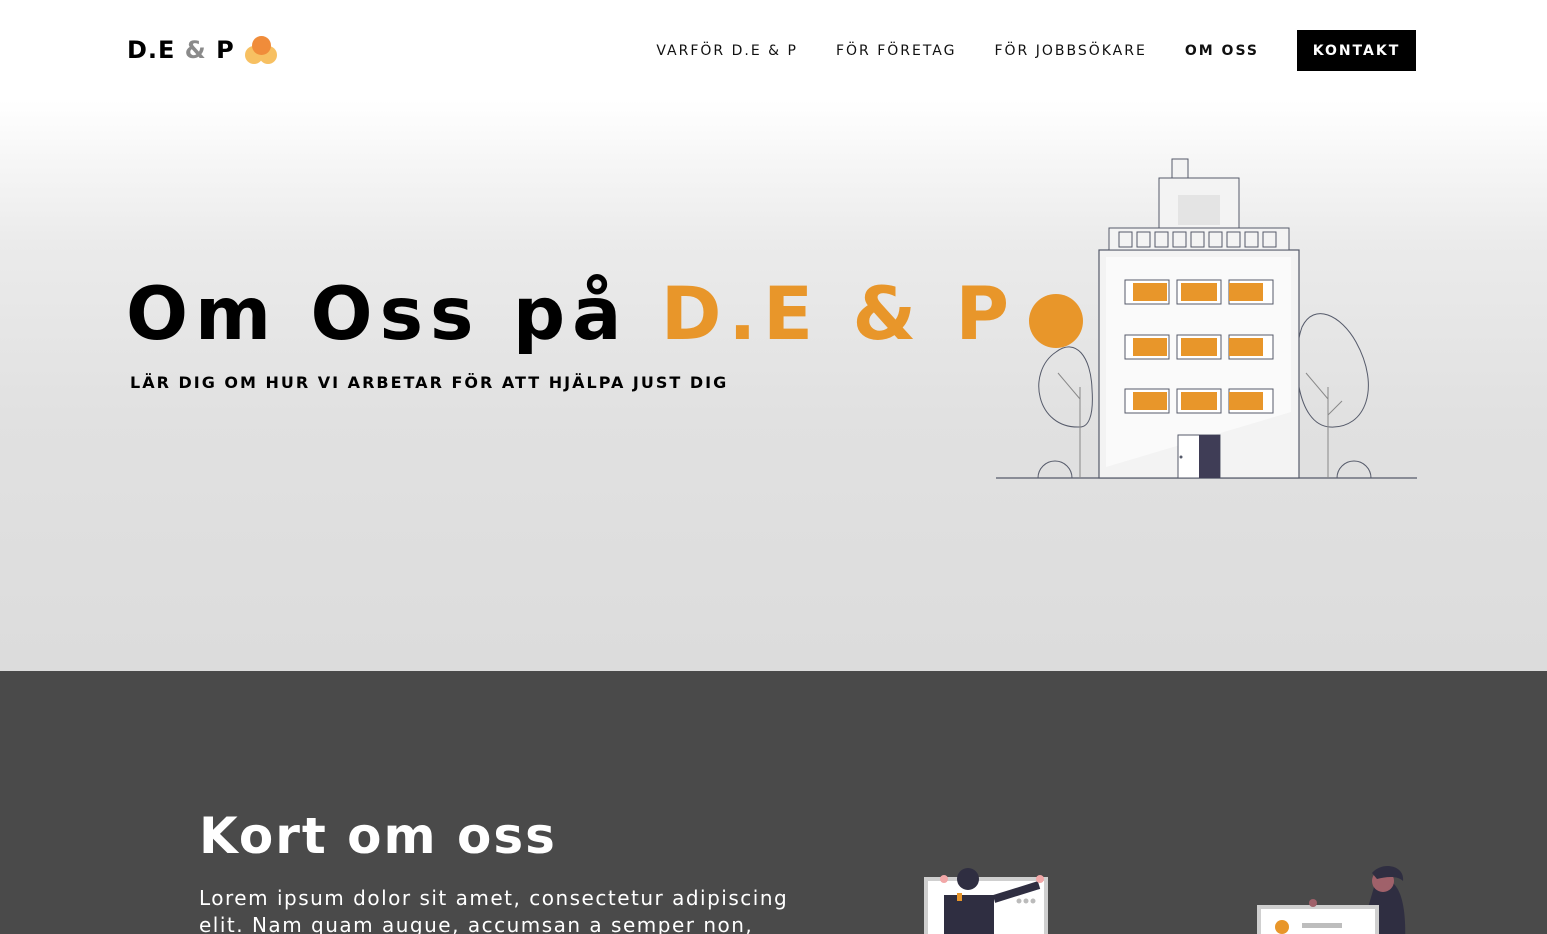  Describe the element at coordinates (896, 51) in the screenshot. I see `nav-link-for-foretag: FÖR FÖRETAG` at that location.